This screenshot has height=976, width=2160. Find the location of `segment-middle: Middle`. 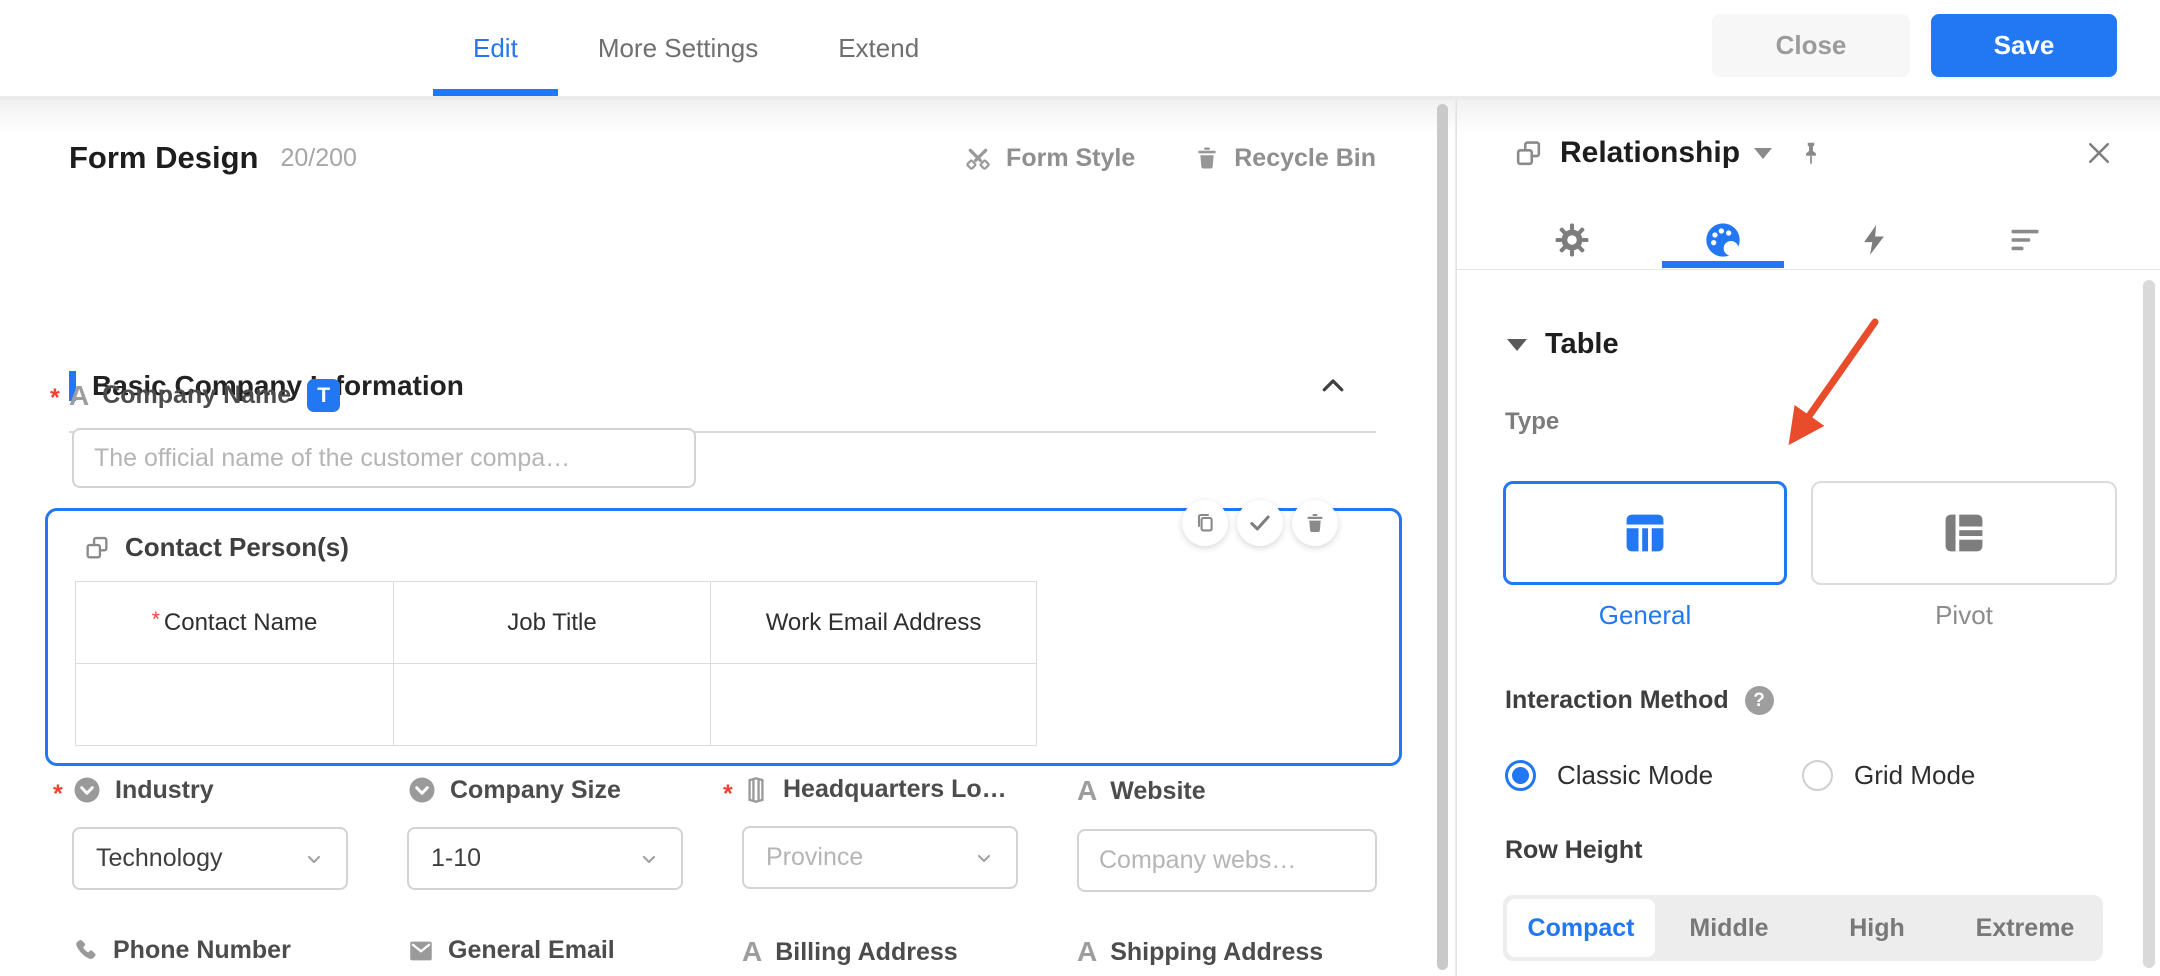

segment-middle: Middle is located at coordinates (1729, 928).